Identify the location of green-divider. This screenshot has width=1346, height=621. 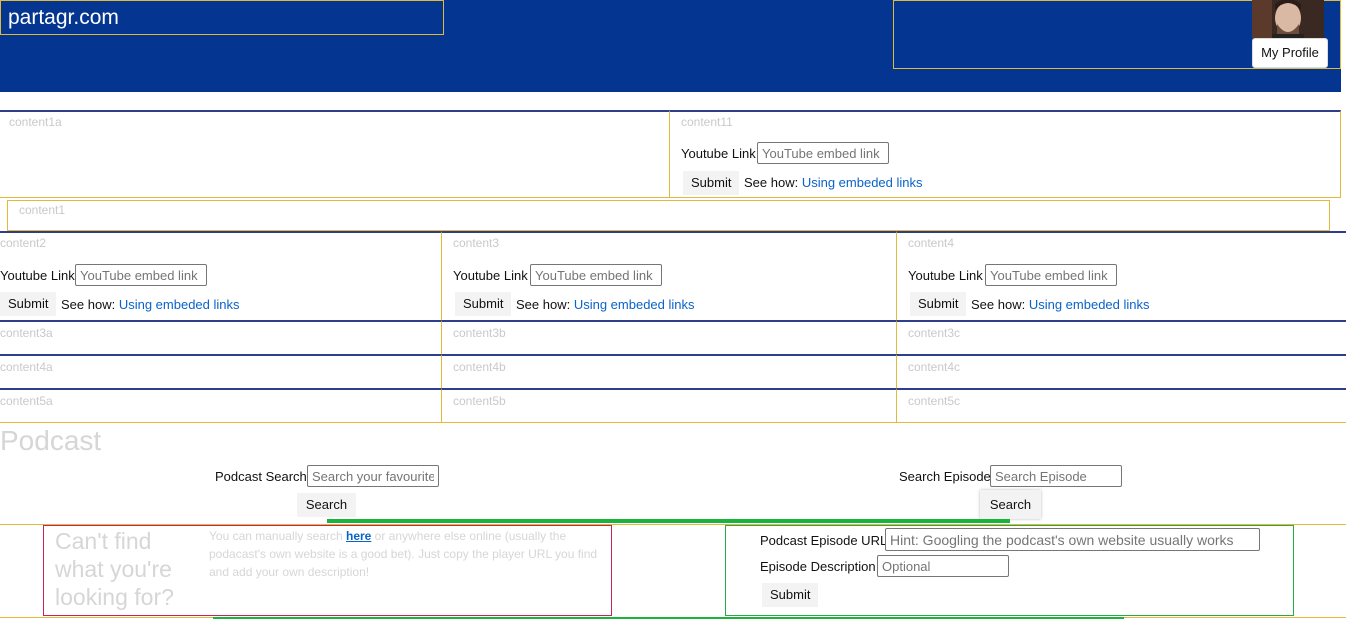
(668, 618).